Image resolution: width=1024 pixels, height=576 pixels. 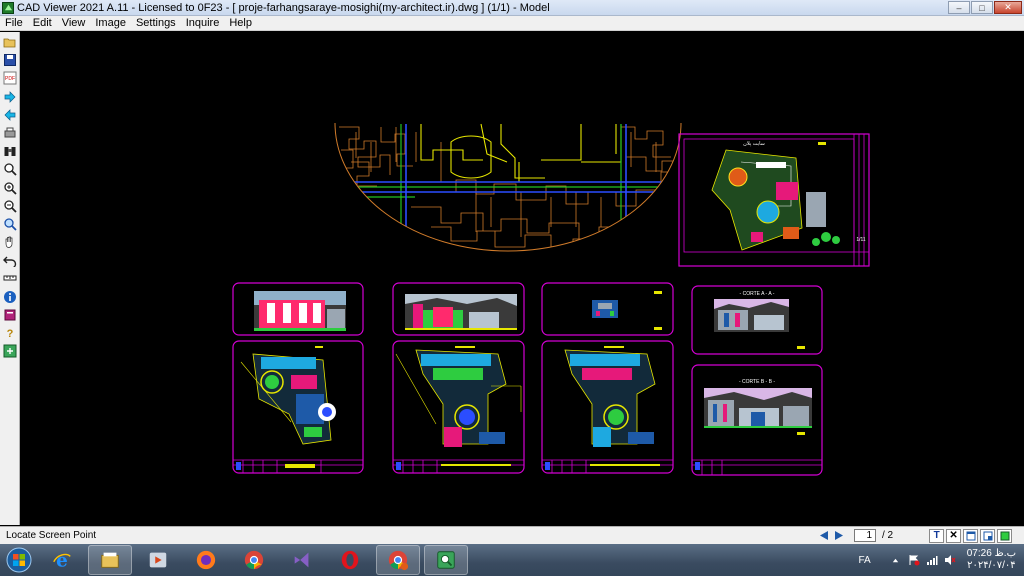 I want to click on menu-file: File, so click(x=14, y=23).